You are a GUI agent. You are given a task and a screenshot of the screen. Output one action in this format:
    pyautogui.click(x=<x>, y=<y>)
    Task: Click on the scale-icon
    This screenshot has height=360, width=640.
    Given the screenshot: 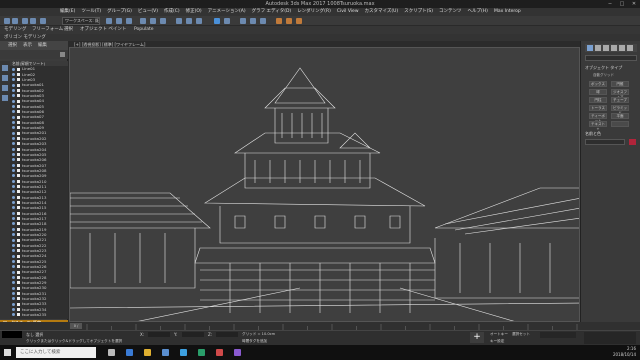 What is the action you would take?
    pyautogui.click(x=163, y=21)
    